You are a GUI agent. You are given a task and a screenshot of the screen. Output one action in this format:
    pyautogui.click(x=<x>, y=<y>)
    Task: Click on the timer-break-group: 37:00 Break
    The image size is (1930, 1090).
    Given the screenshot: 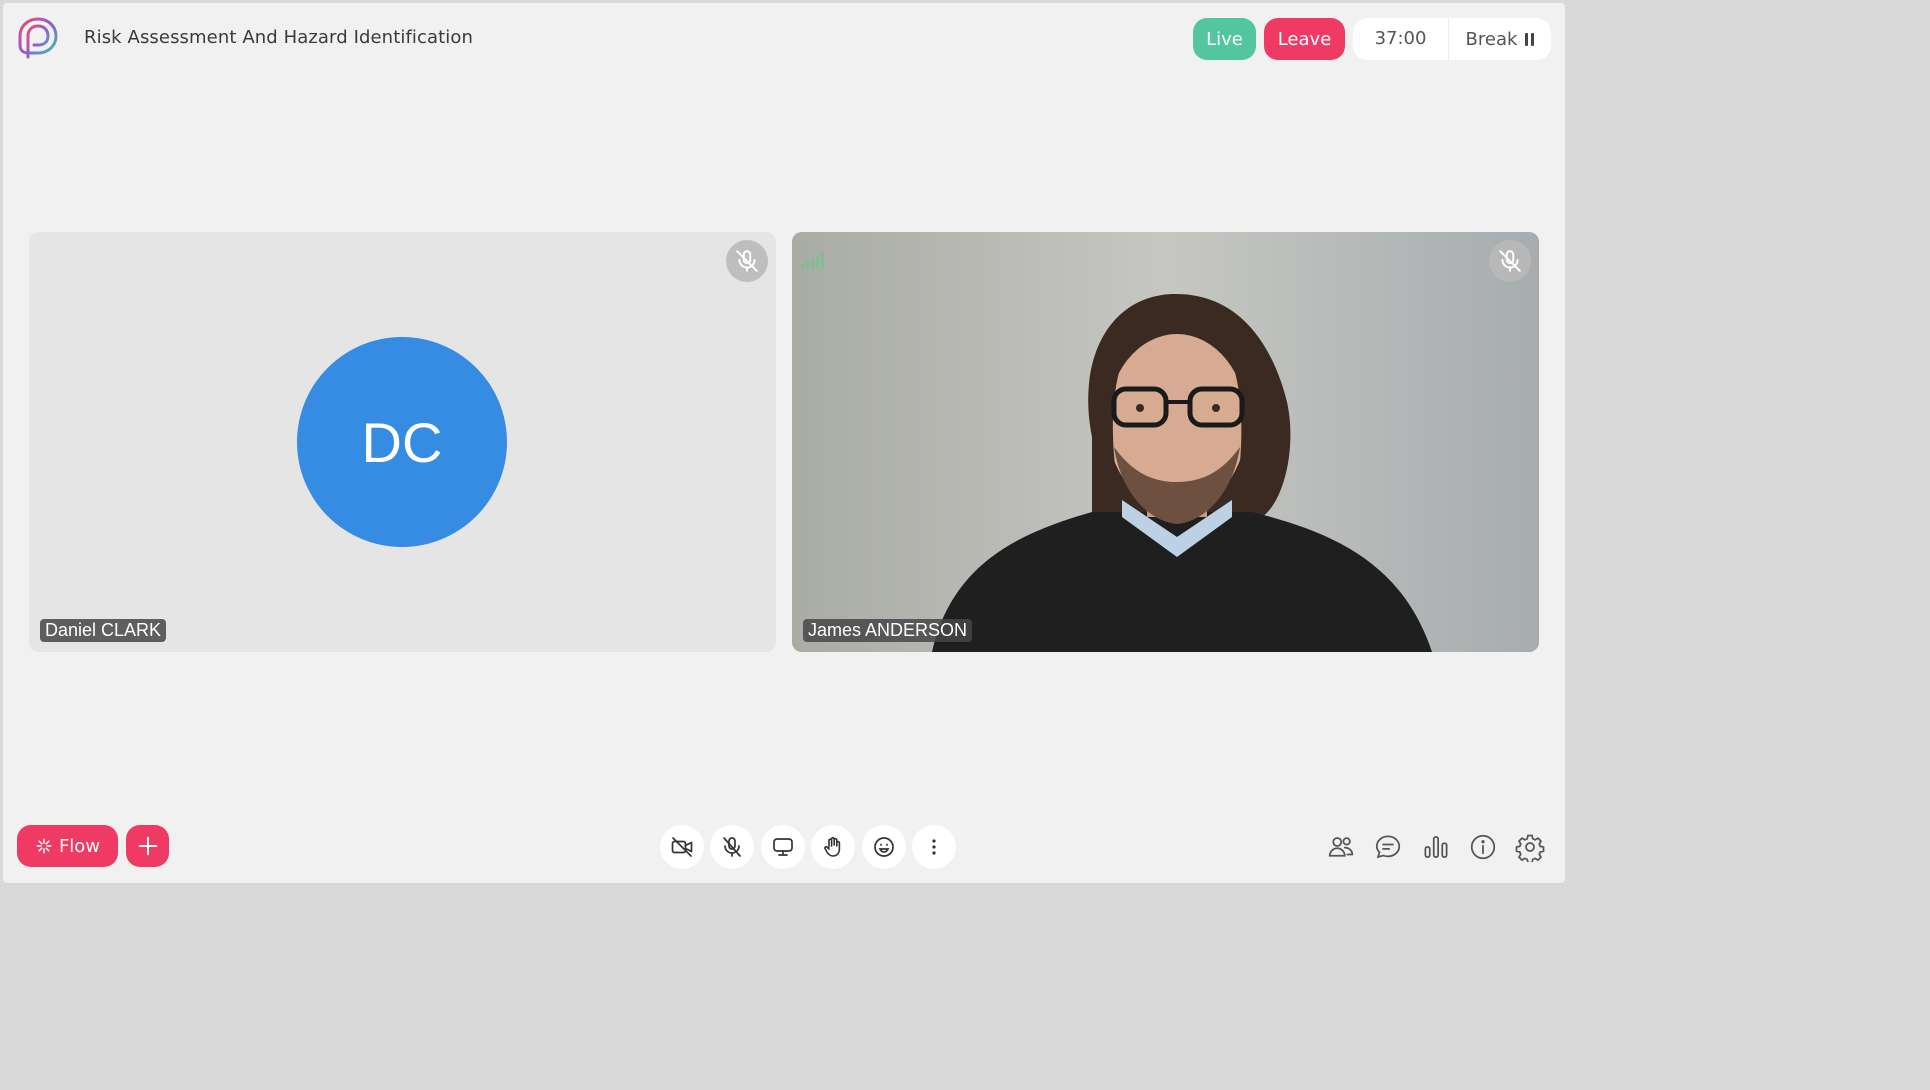 What is the action you would take?
    pyautogui.click(x=1452, y=39)
    